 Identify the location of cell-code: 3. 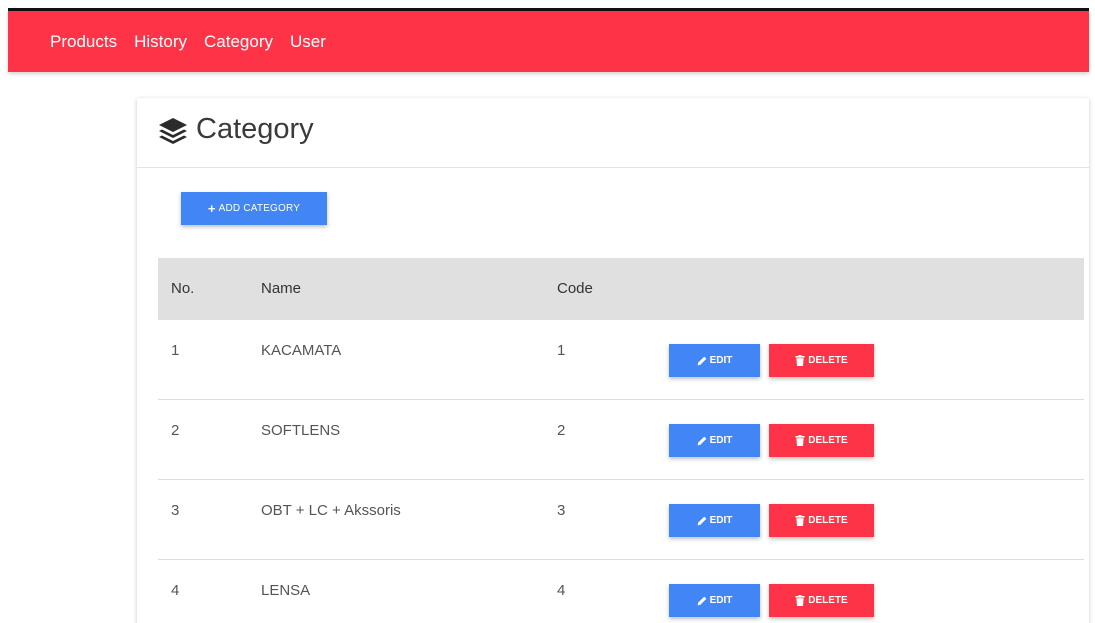
(561, 510).